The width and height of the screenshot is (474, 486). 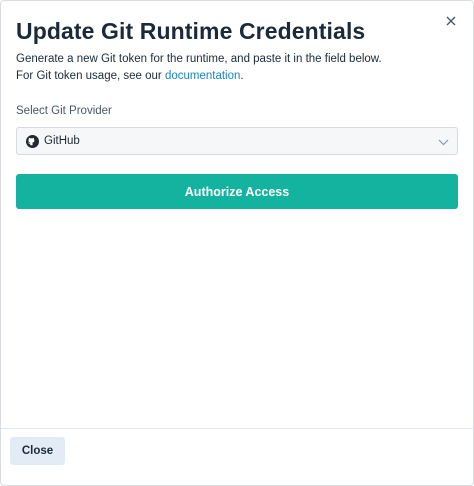 I want to click on git-provider-label: Select Git Provider, so click(x=64, y=111).